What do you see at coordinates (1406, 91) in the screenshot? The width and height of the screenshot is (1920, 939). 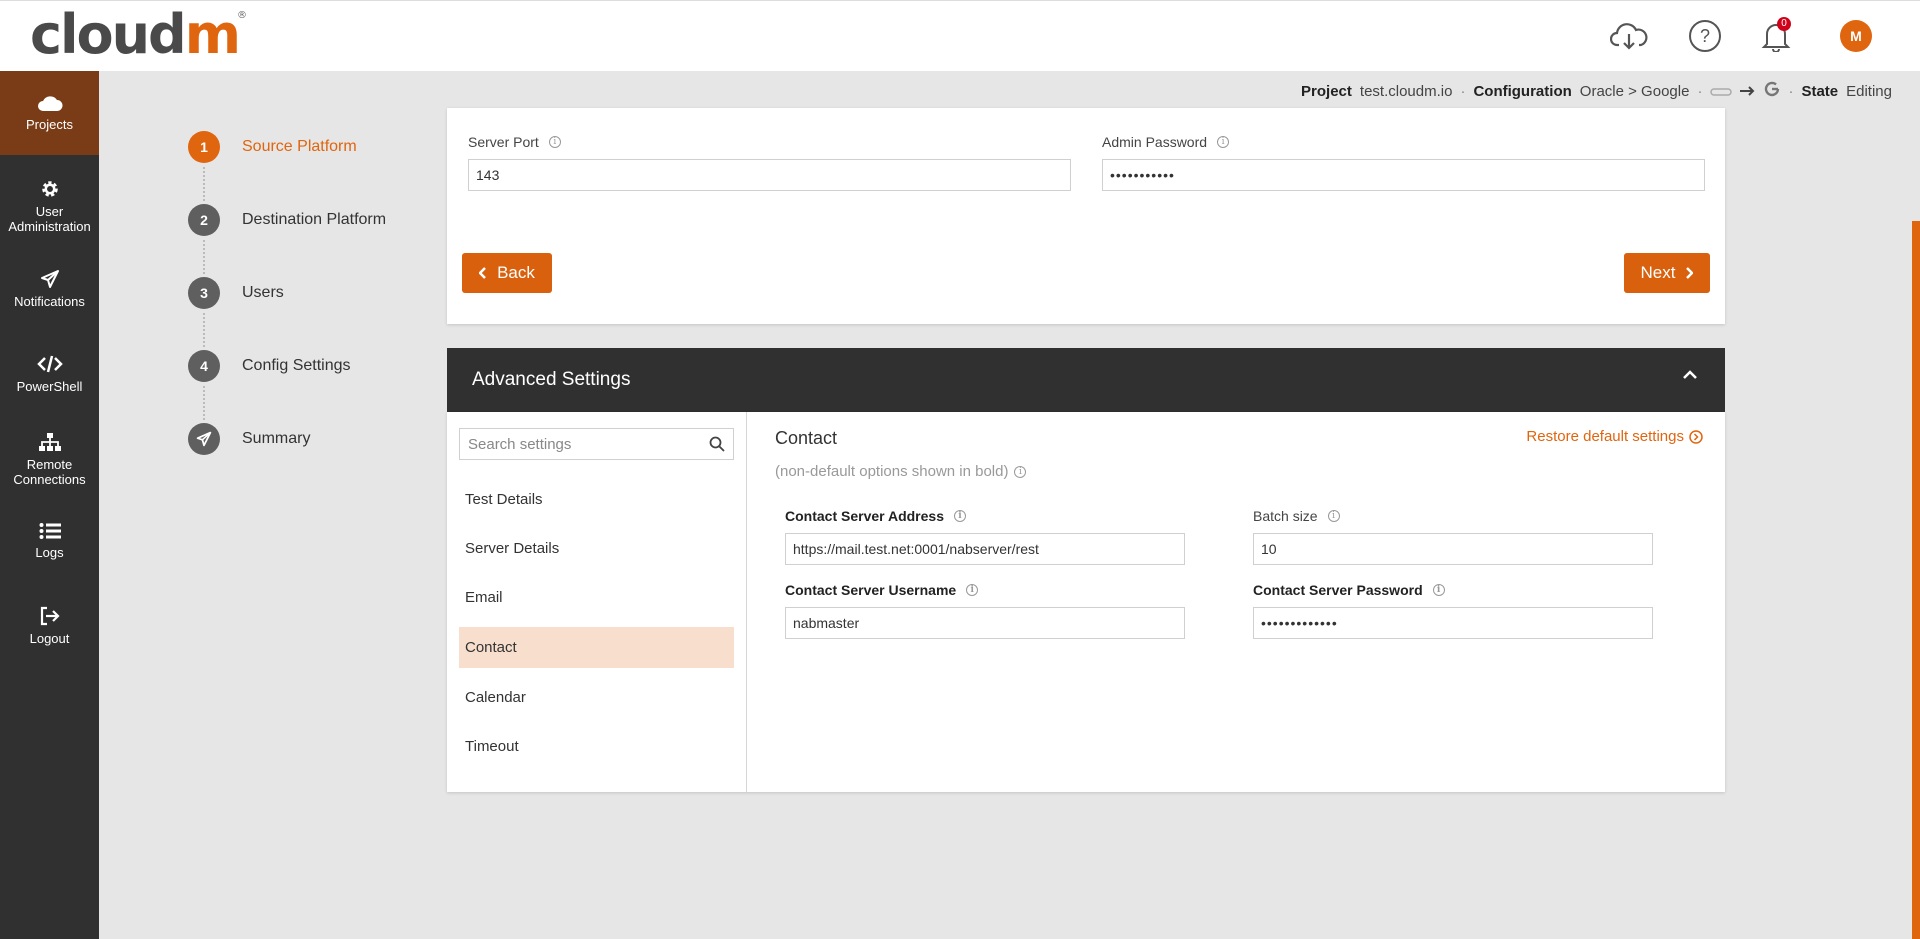 I see `project-value: test.cloudm.io` at bounding box center [1406, 91].